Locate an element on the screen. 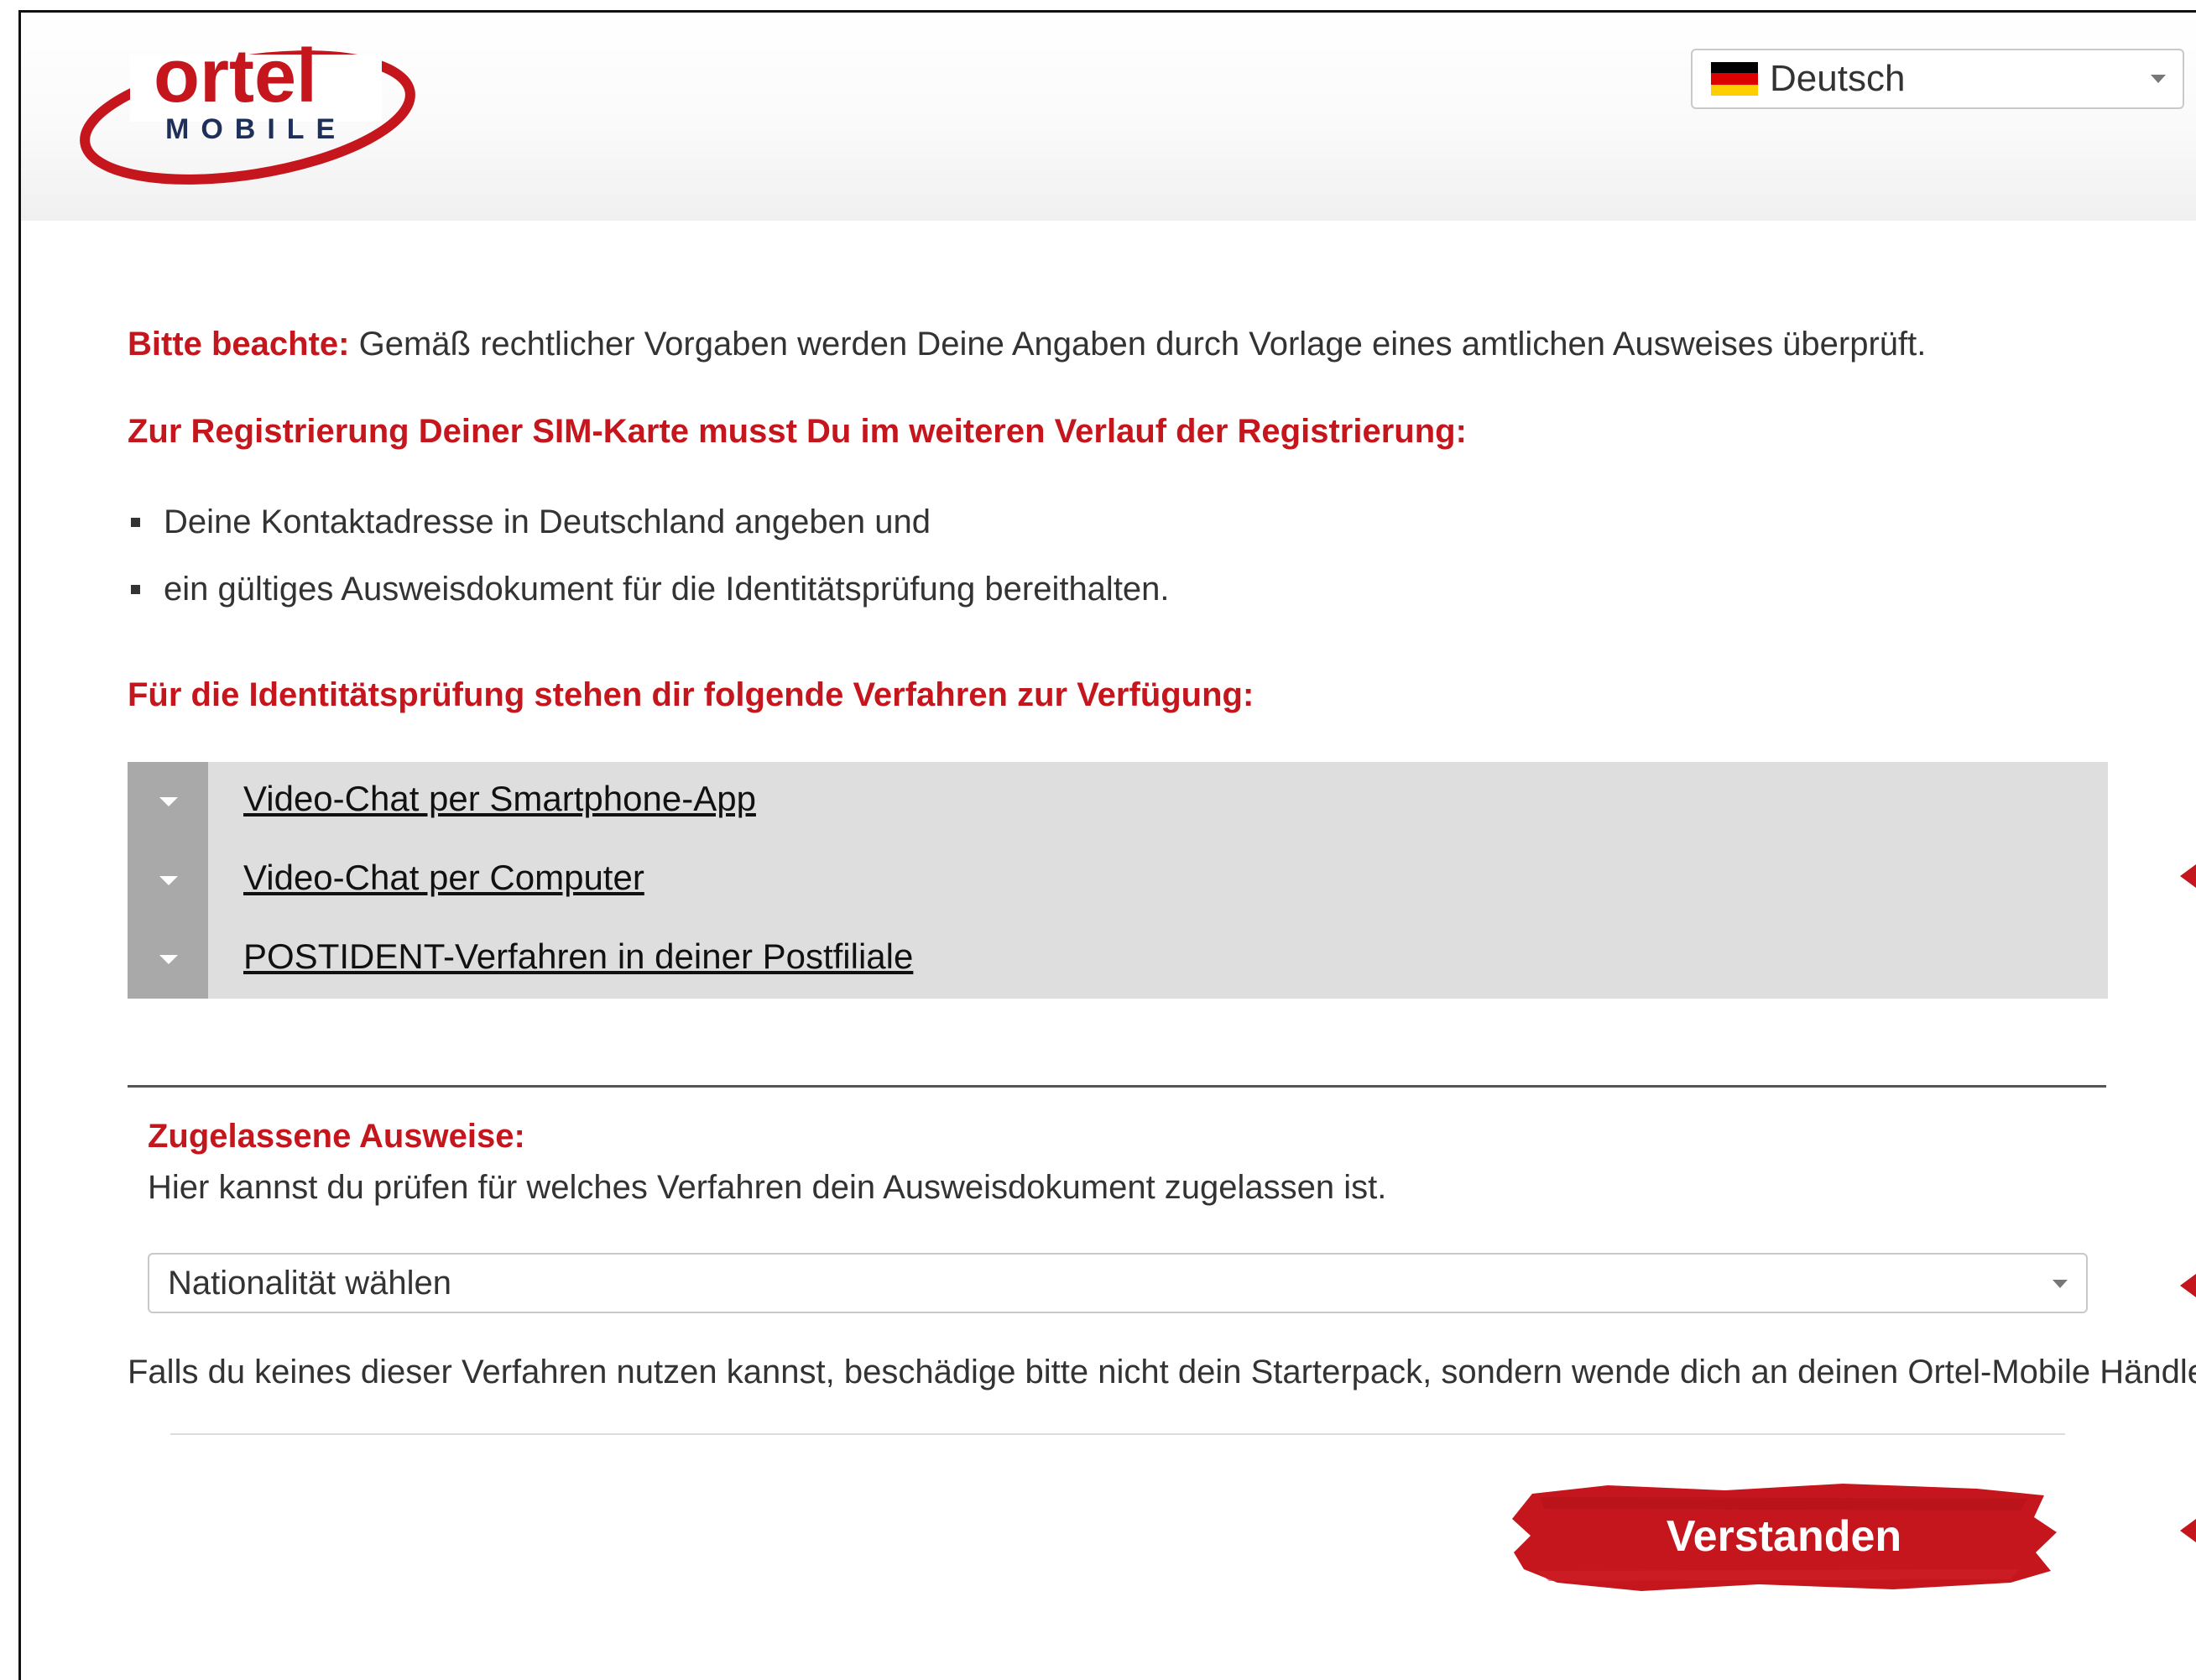 The height and width of the screenshot is (1680, 2196). header: ortel MOBILE Deutsch is located at coordinates (1109, 117).